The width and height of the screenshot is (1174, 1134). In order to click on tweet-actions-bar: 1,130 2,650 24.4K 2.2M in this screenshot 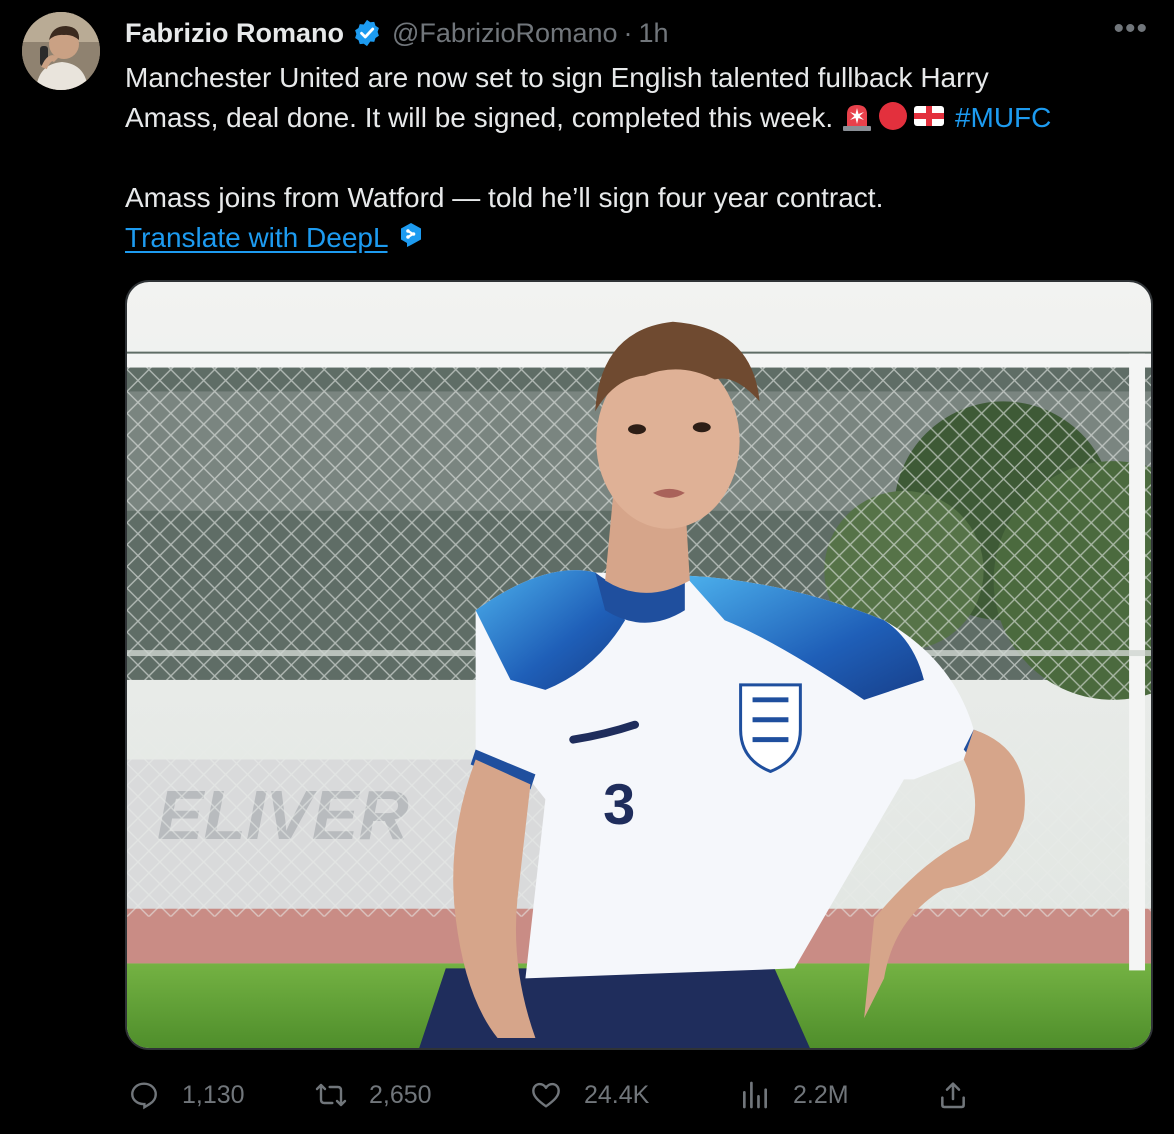, I will do `click(640, 1095)`.